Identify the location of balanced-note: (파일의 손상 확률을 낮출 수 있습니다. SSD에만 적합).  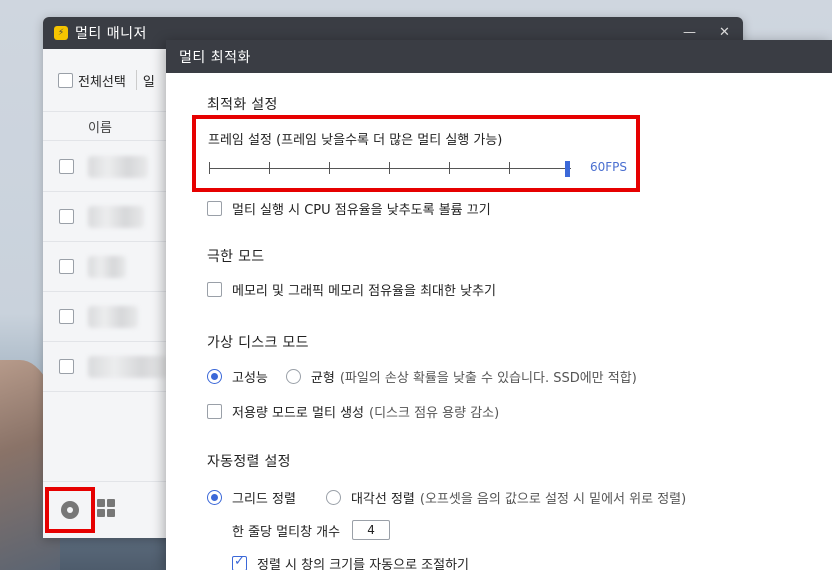
(488, 378).